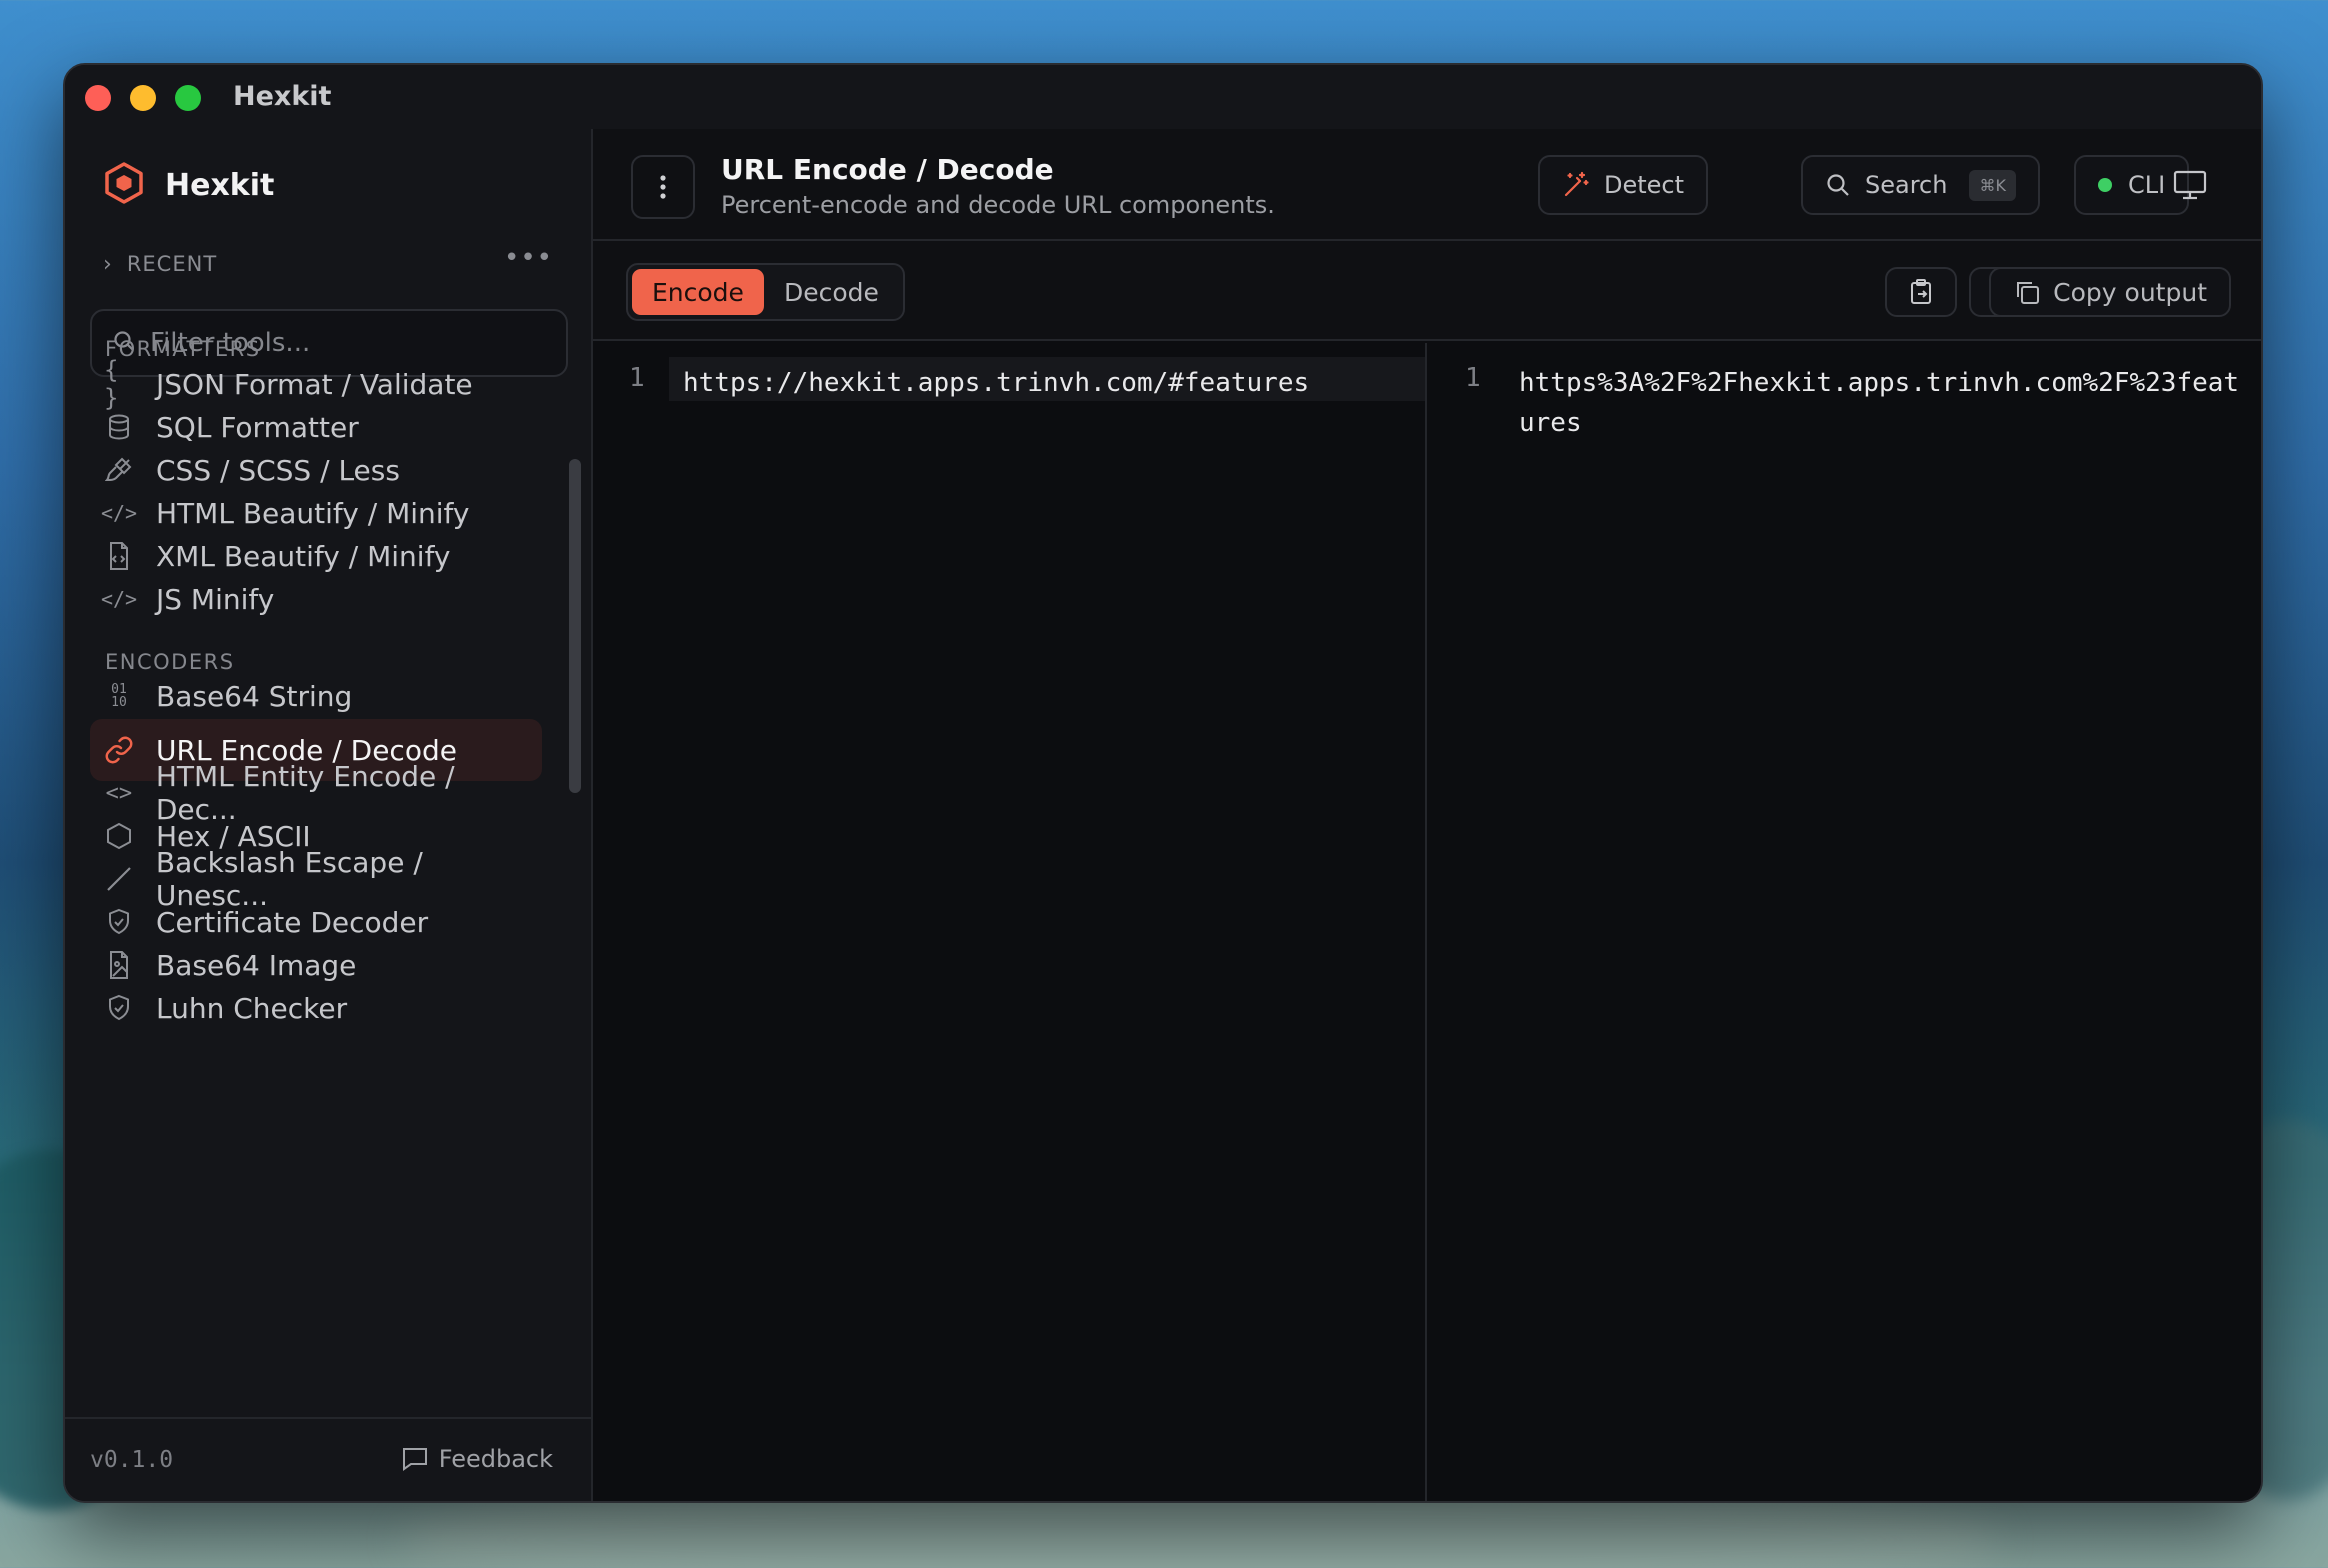  Describe the element at coordinates (119, 879) in the screenshot. I see `slash-icon` at that location.